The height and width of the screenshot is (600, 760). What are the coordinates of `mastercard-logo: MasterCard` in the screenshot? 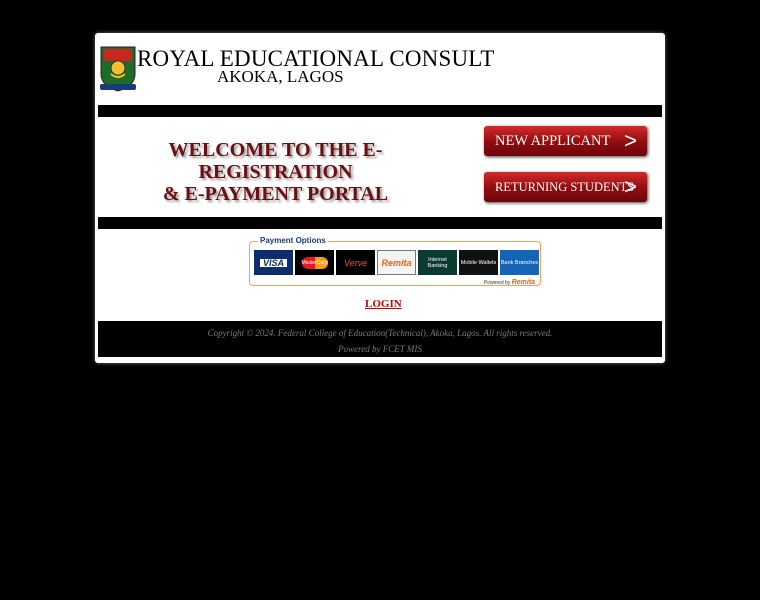 It's located at (314, 262).